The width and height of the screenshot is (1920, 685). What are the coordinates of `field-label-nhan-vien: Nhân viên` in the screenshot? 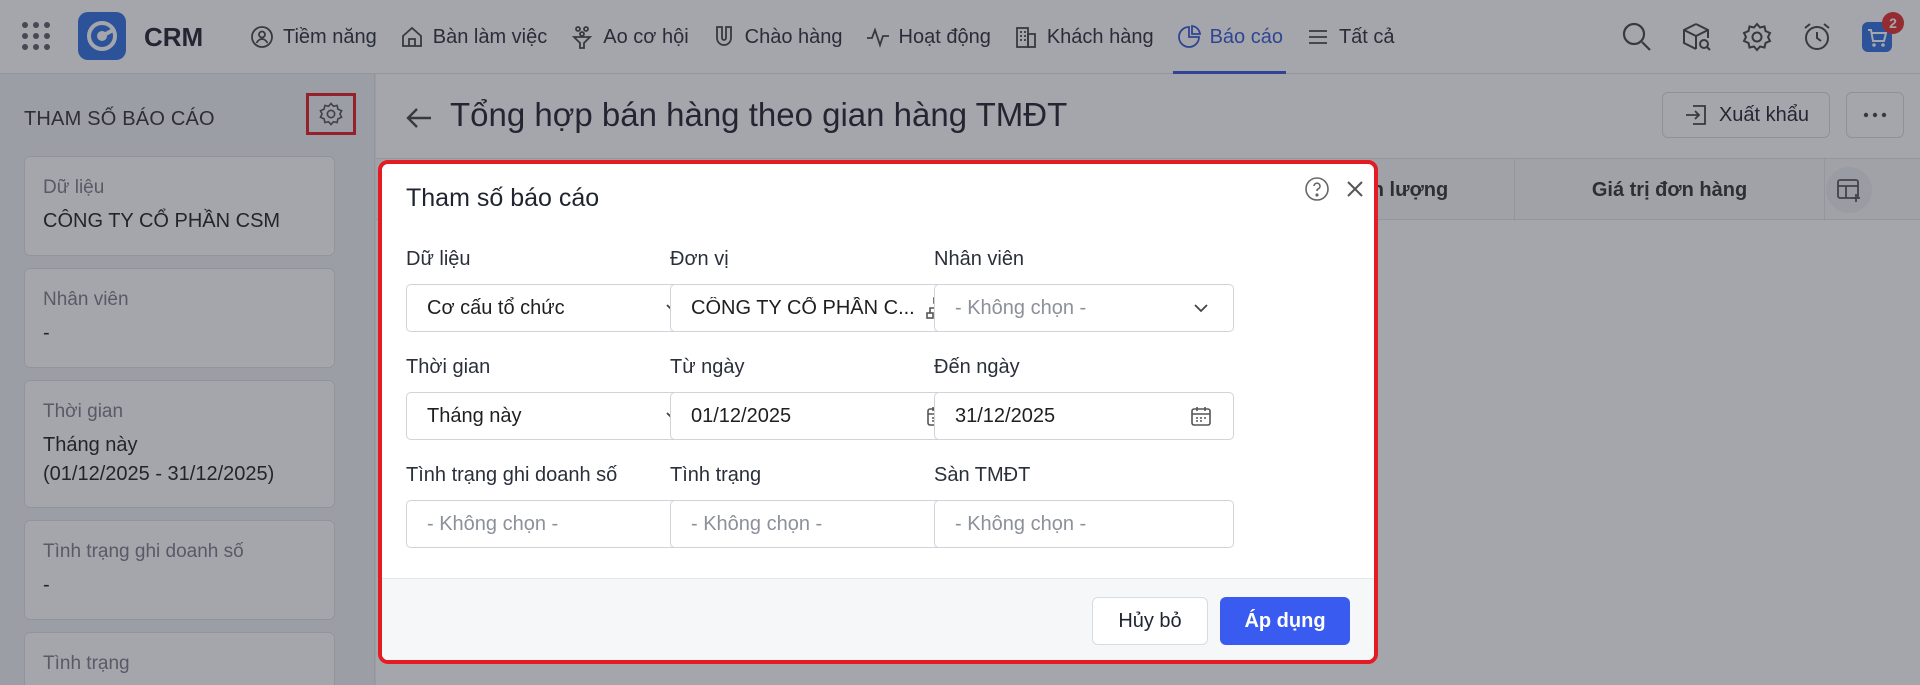 It's located at (979, 259).